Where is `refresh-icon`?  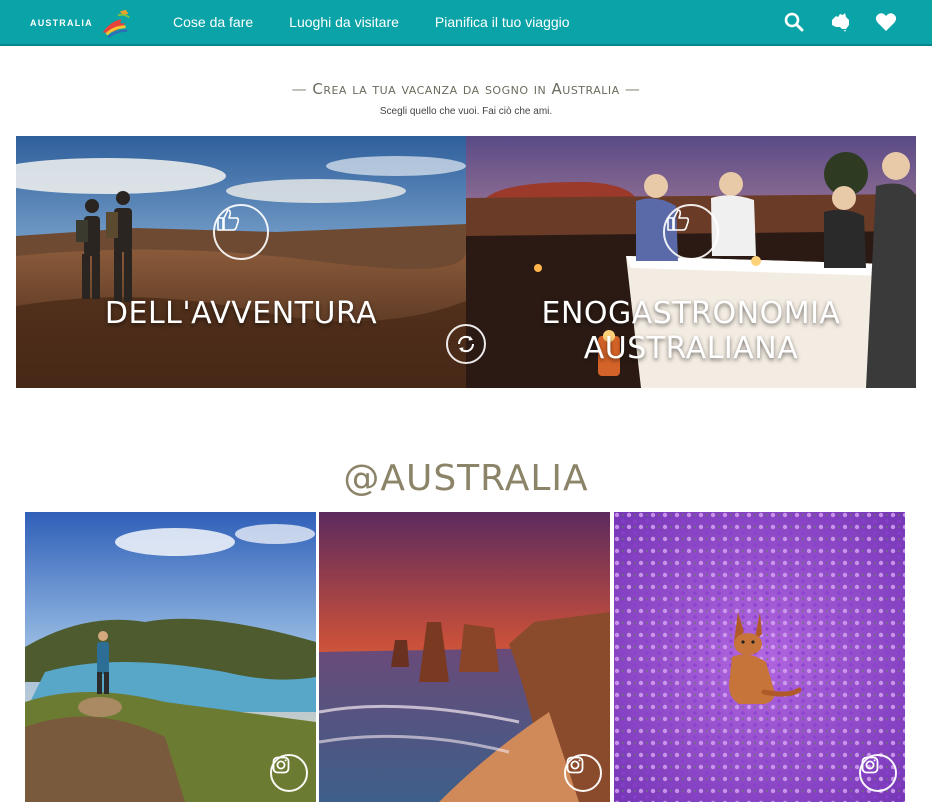 refresh-icon is located at coordinates (466, 344).